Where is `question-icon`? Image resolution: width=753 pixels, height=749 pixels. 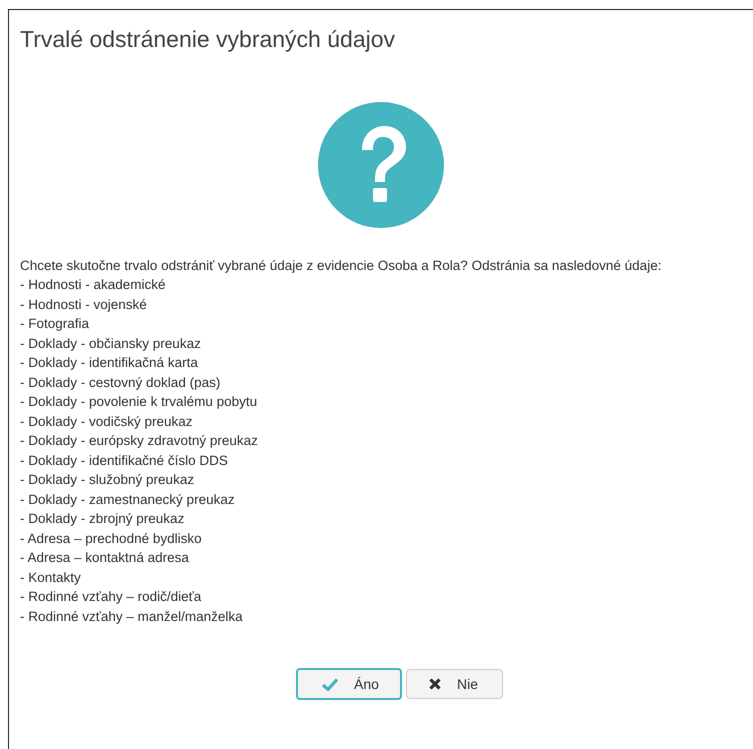
question-icon is located at coordinates (381, 165).